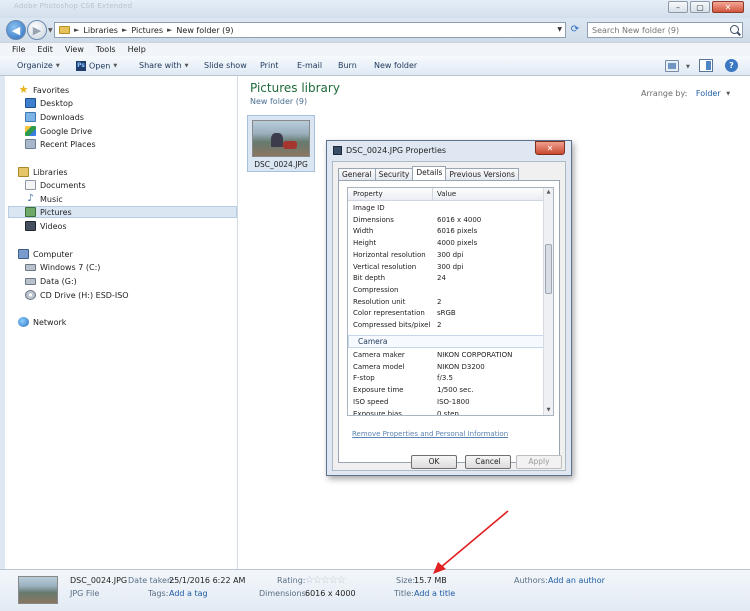 This screenshot has height=611, width=750. Describe the element at coordinates (548, 301) in the screenshot. I see `vertical-scrollbar: ▲ ▼` at that location.